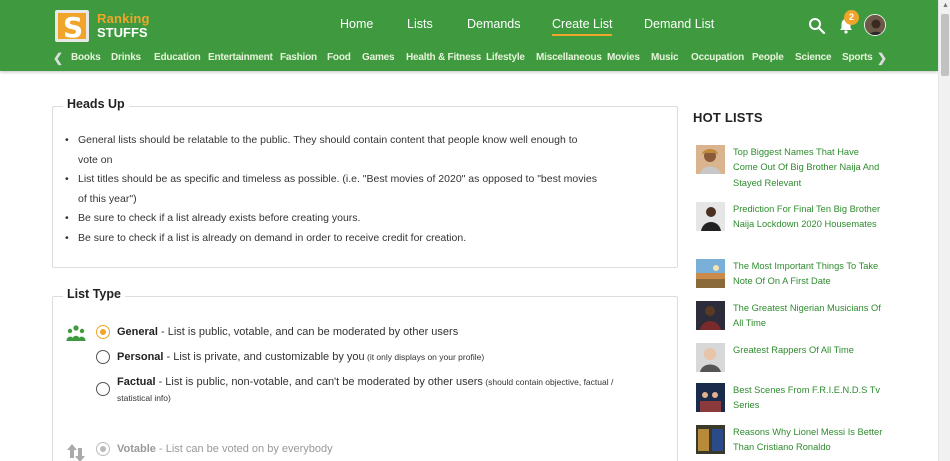 The width and height of the screenshot is (950, 461). What do you see at coordinates (103, 332) in the screenshot?
I see `radio-general` at bounding box center [103, 332].